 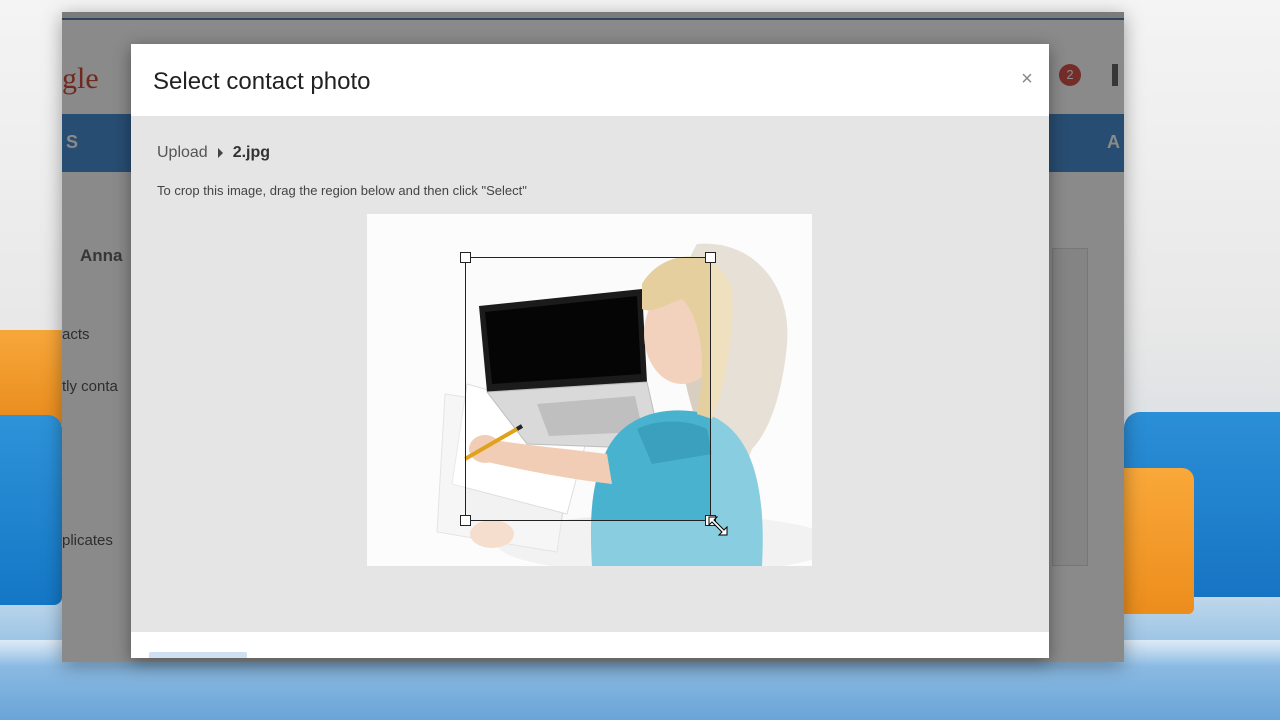 What do you see at coordinates (589, 543) in the screenshot?
I see `crop-shade-bottom` at bounding box center [589, 543].